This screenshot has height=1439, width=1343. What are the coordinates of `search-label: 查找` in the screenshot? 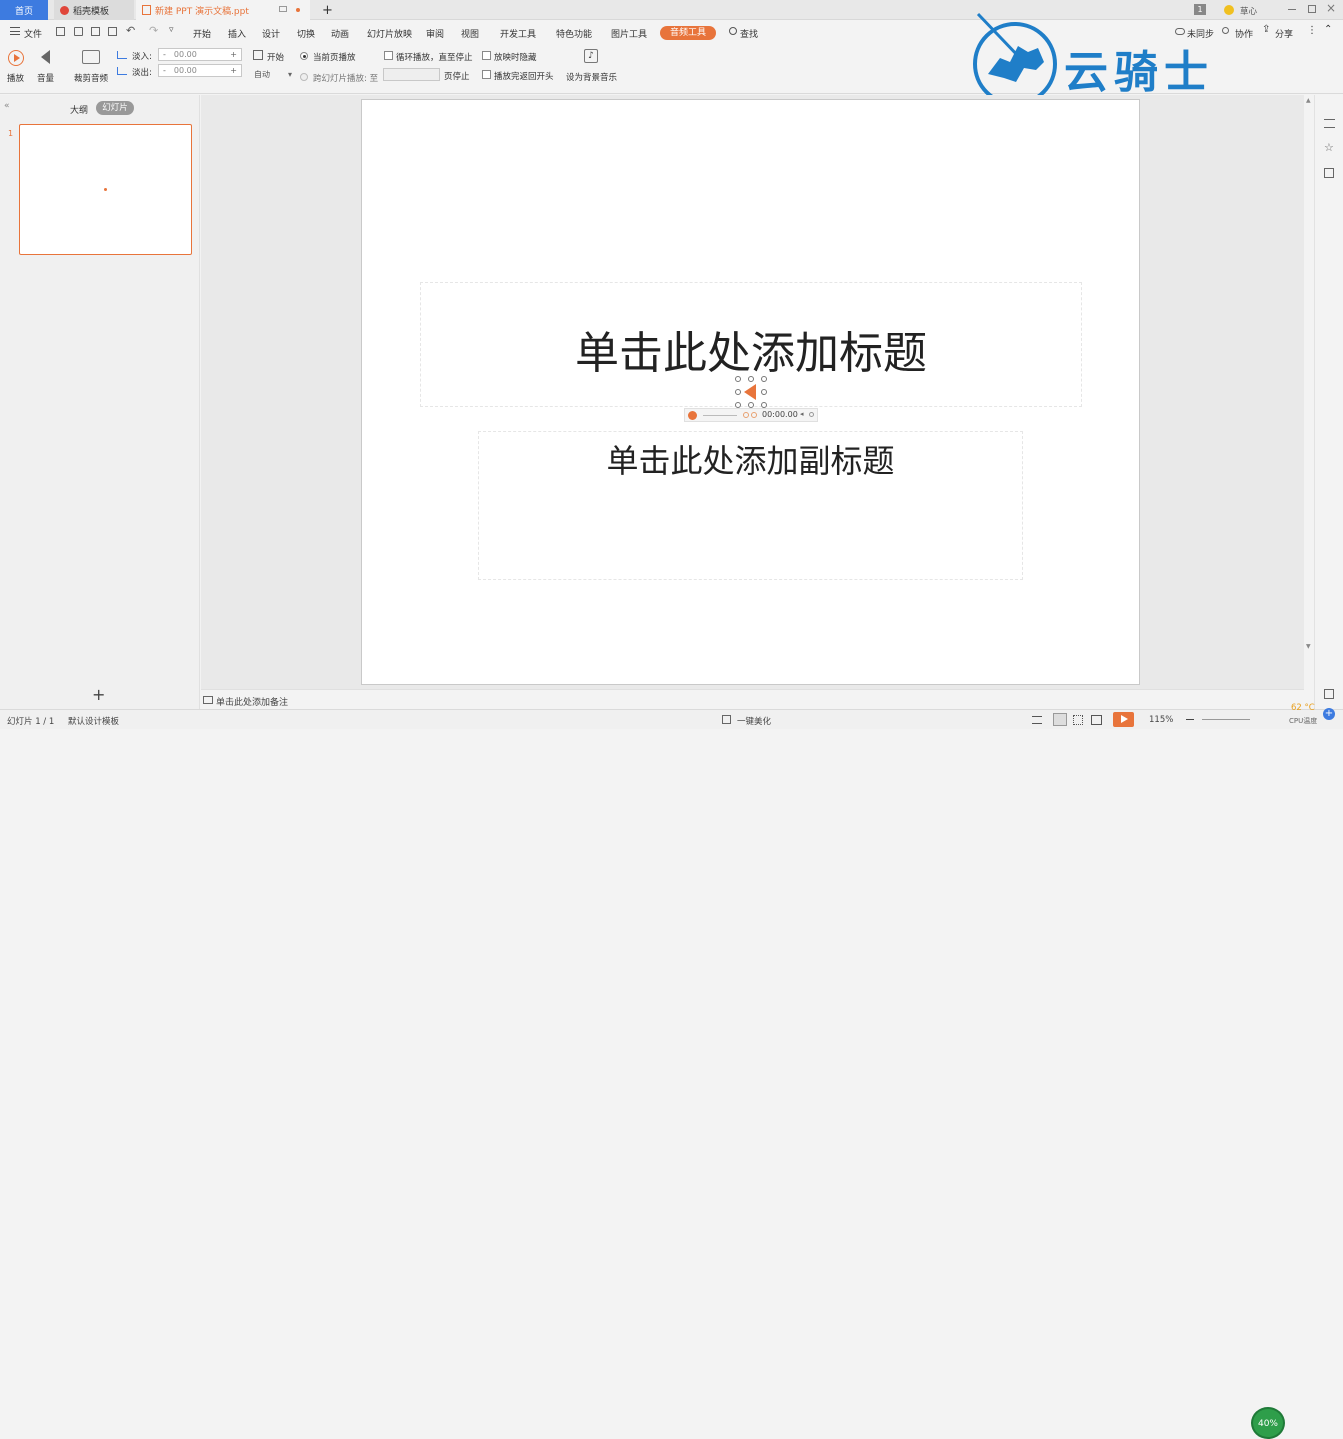 It's located at (749, 33).